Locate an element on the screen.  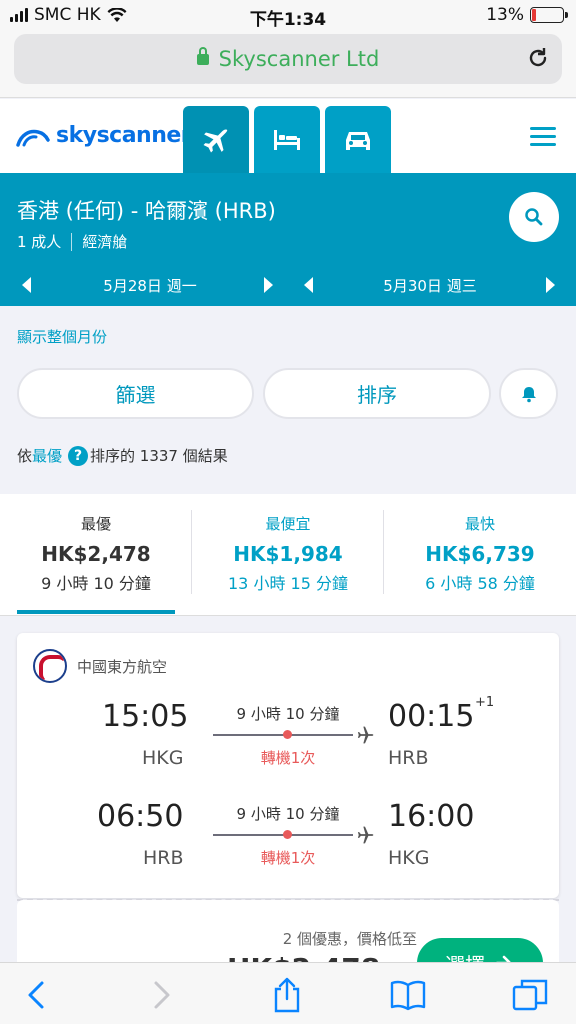
sort-tab-title: 最便宜 is located at coordinates (288, 524).